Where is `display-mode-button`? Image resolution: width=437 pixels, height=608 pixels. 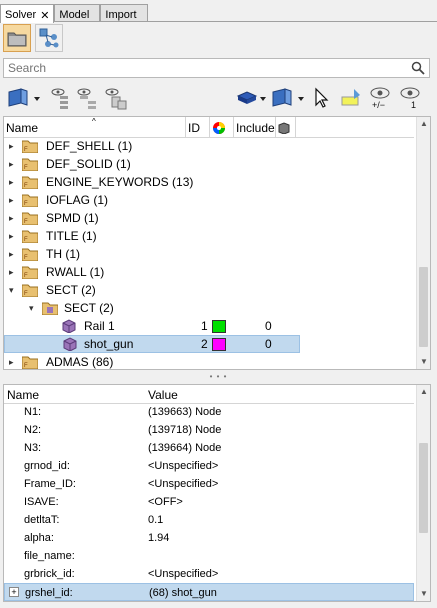
display-mode-button is located at coordinates (252, 98).